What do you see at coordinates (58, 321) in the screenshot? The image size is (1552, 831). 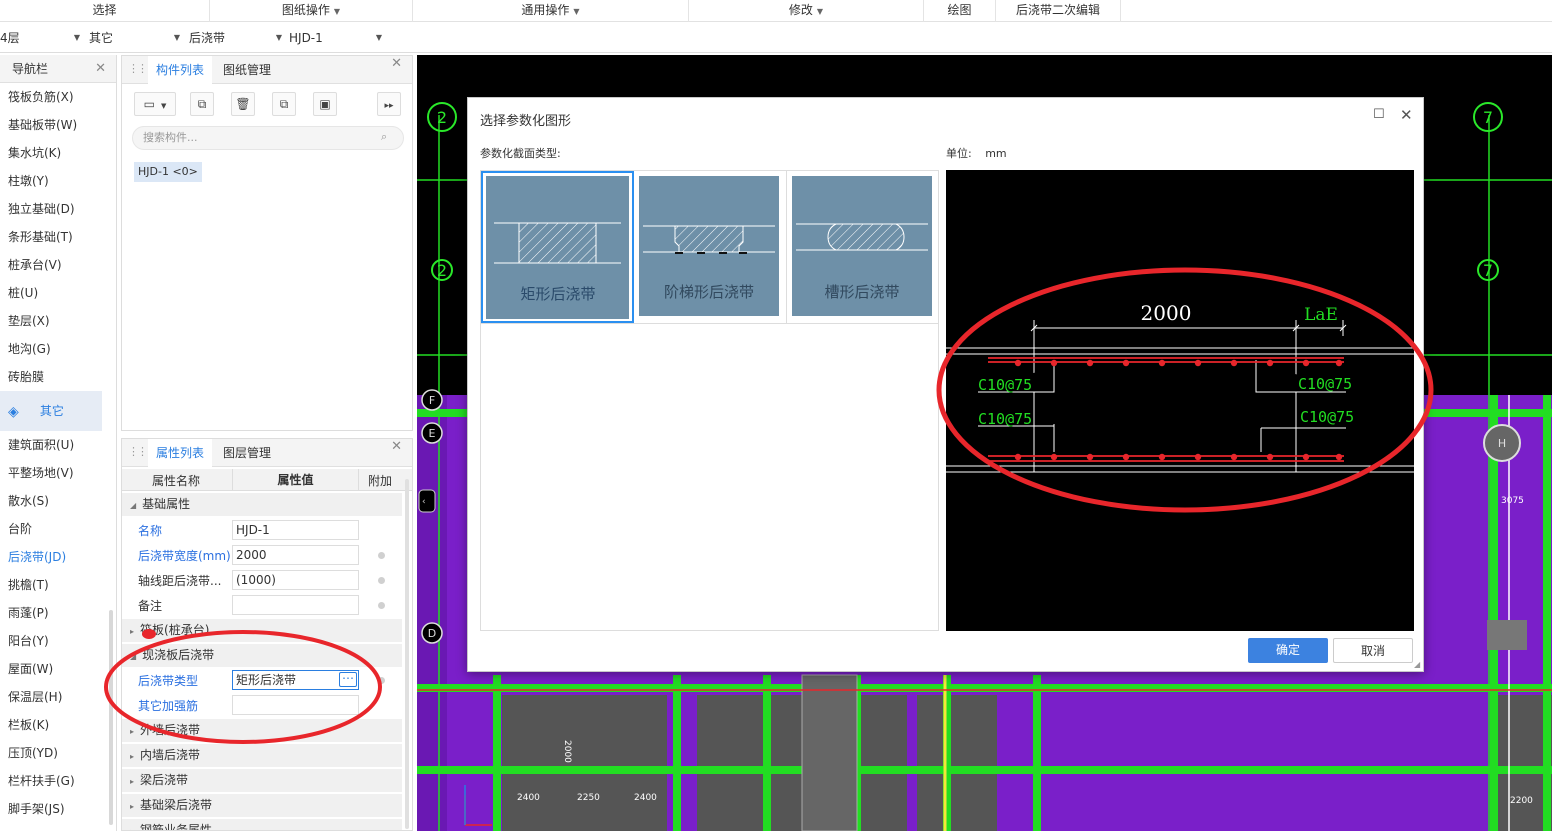 I see `nav-item: 垫层(X)` at bounding box center [58, 321].